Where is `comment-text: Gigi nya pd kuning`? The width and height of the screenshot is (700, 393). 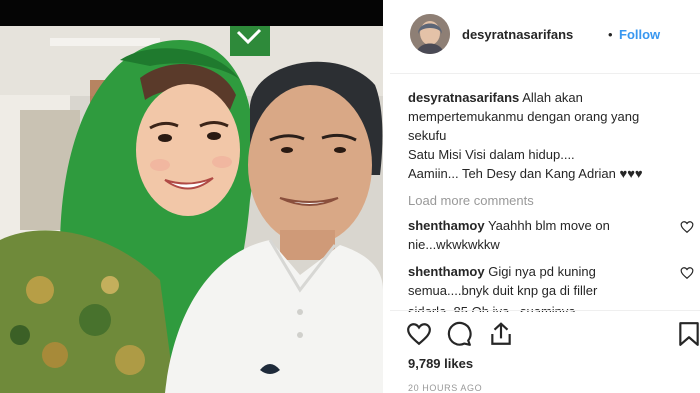
comment-text: Gigi nya pd kuning is located at coordinates (542, 271).